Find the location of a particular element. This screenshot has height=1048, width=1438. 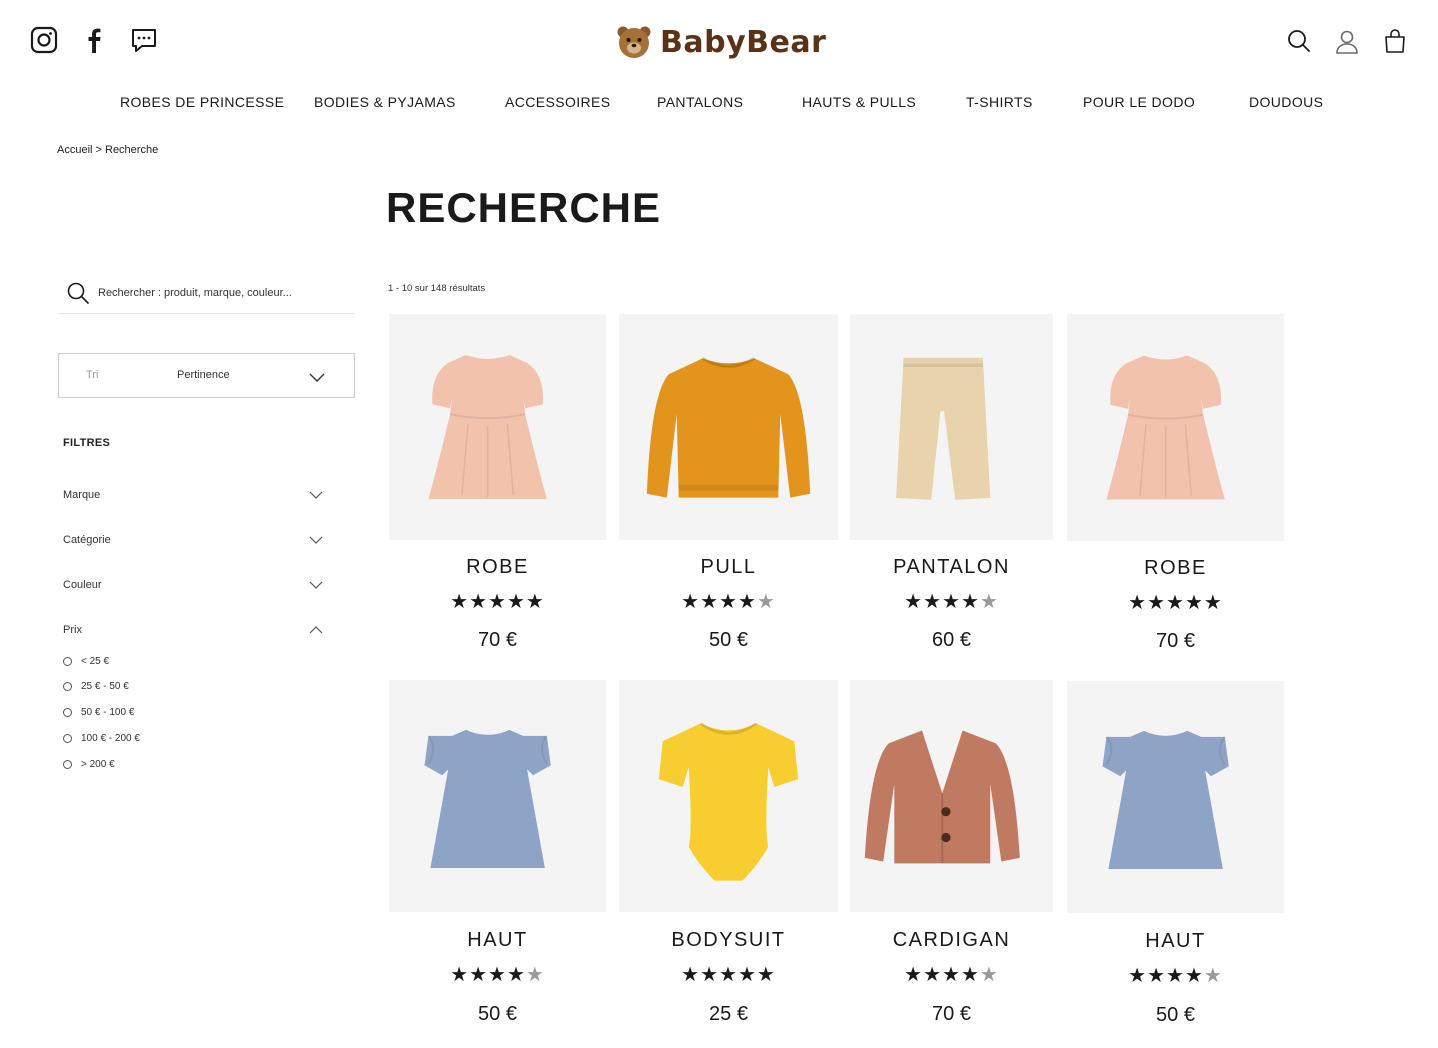

instagram-icon is located at coordinates (44, 40).